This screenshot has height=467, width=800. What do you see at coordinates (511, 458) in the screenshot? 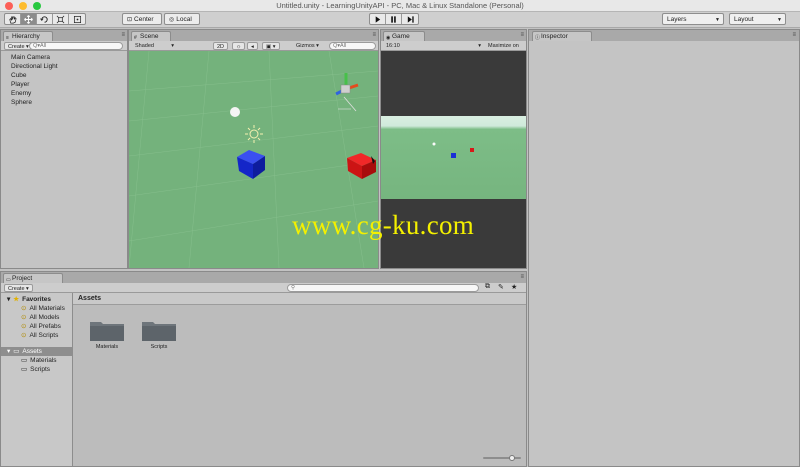
I see `icon-size-slider-knob` at bounding box center [511, 458].